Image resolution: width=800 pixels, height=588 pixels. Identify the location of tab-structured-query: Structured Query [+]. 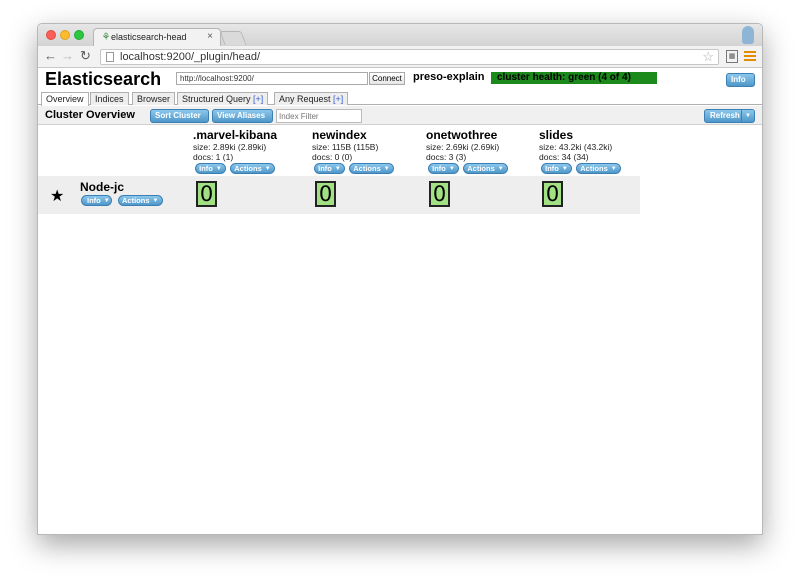
(223, 98).